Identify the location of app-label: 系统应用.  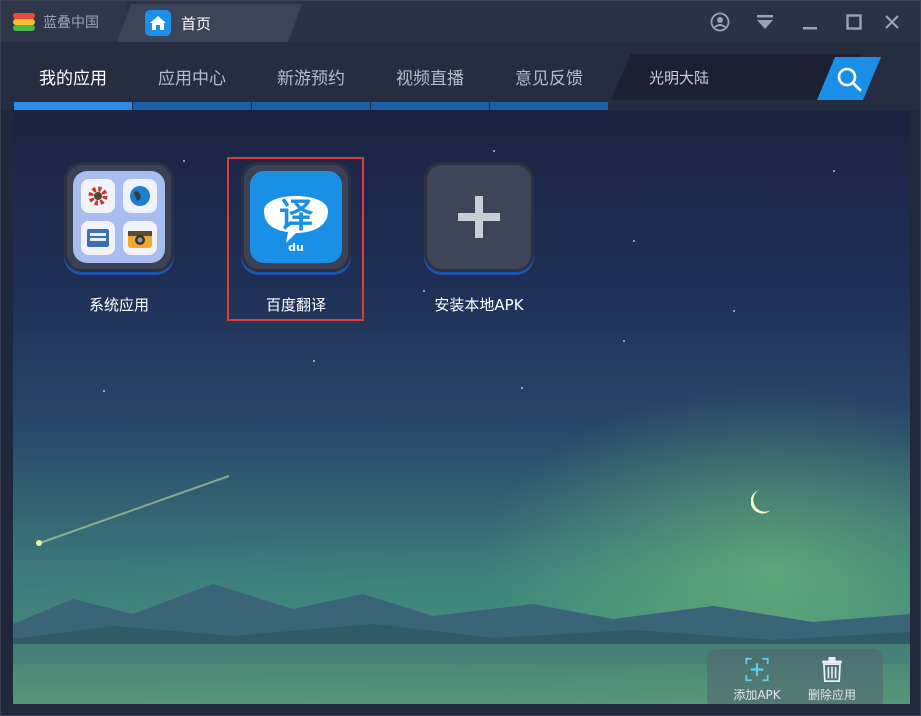
(118, 305).